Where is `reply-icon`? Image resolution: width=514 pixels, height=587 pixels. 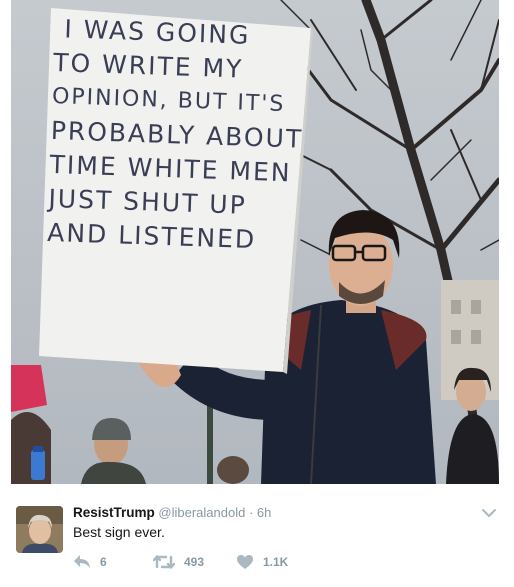
reply-icon is located at coordinates (82, 561).